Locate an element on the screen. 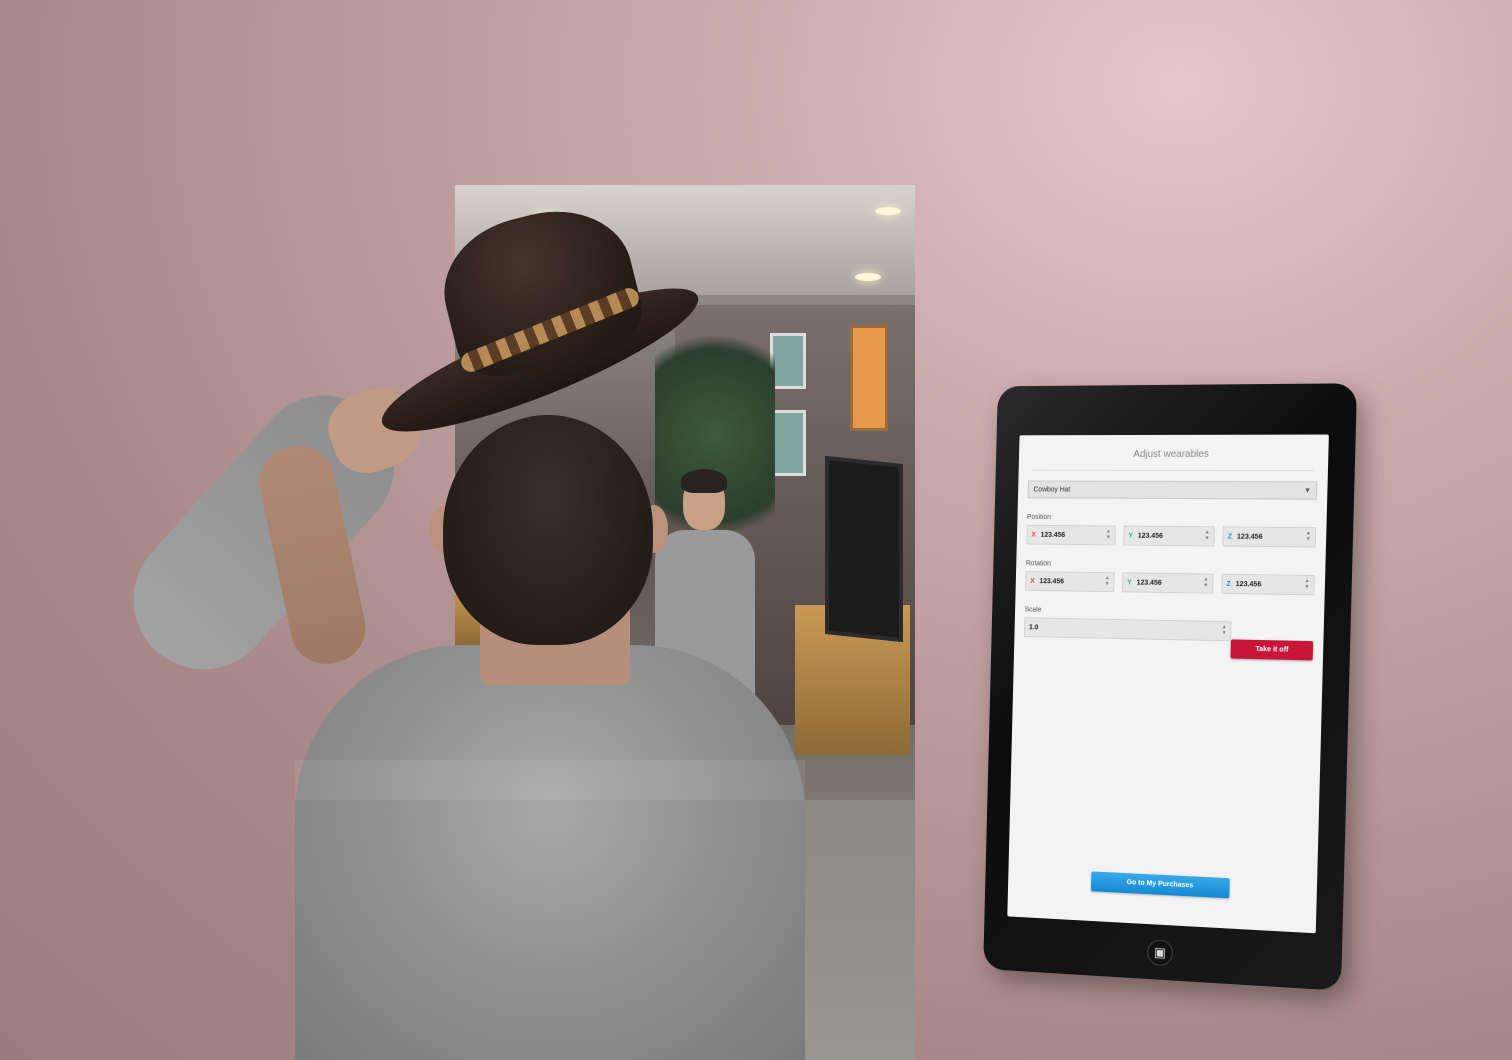 This screenshot has width=1512, height=1060. cowboy-hat is located at coordinates (540, 325).